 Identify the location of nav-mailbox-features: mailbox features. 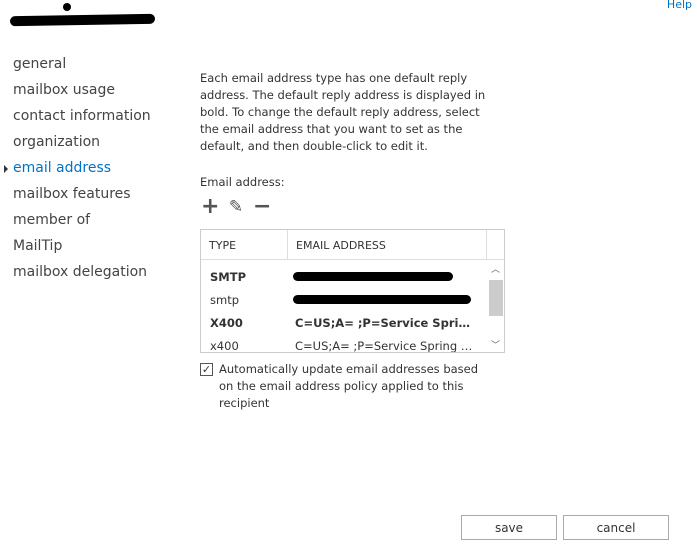
(82, 199).